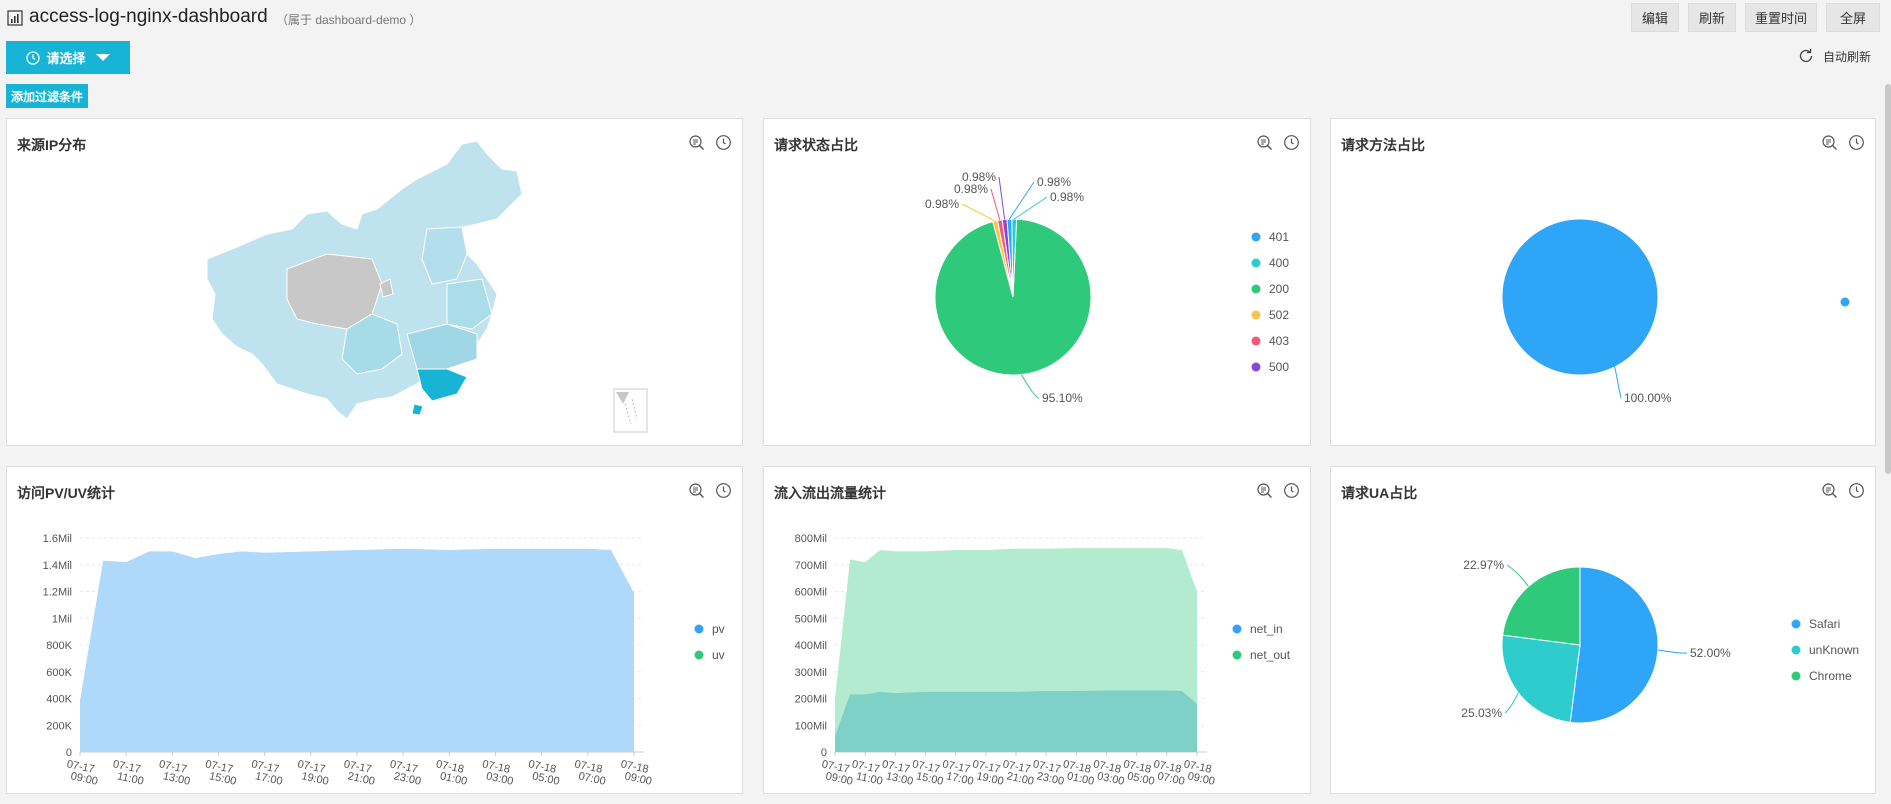  What do you see at coordinates (102, 57) in the screenshot?
I see `caret-down-icon` at bounding box center [102, 57].